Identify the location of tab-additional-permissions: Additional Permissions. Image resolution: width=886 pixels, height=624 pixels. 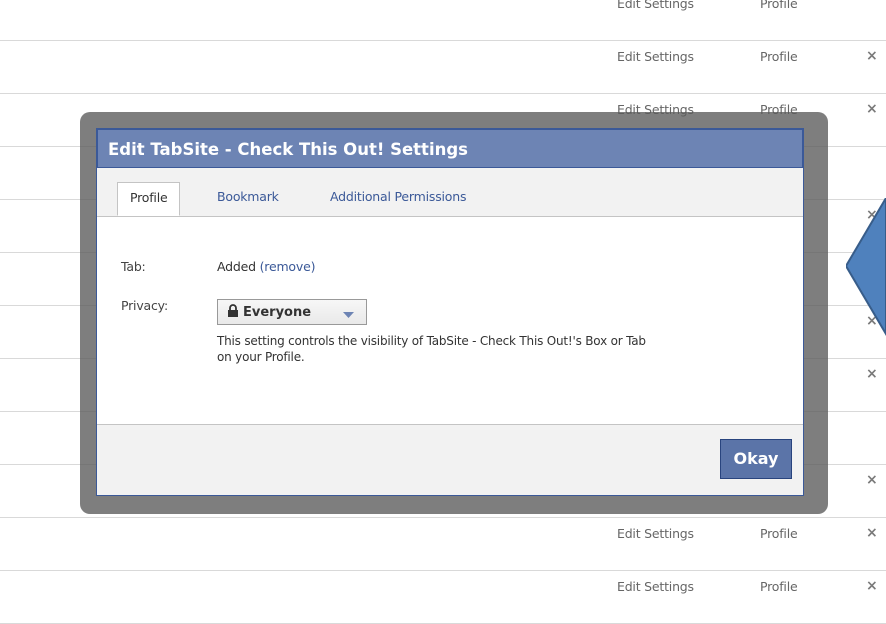
(398, 198).